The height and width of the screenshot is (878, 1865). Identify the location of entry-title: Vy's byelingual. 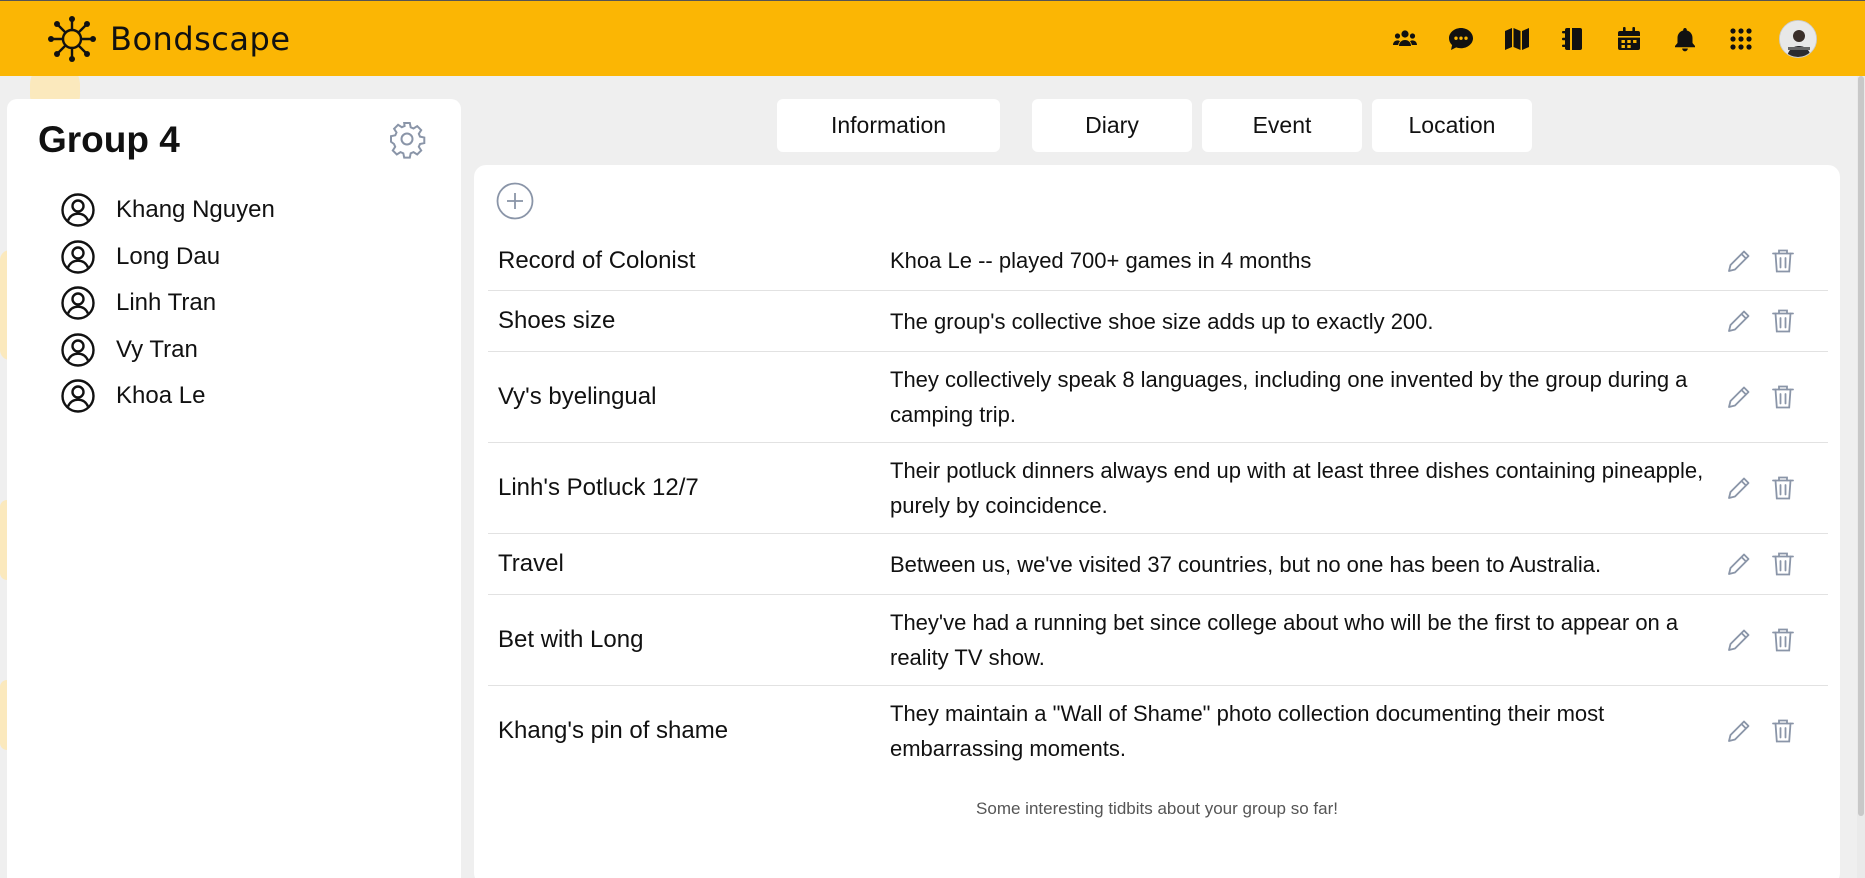
(577, 396).